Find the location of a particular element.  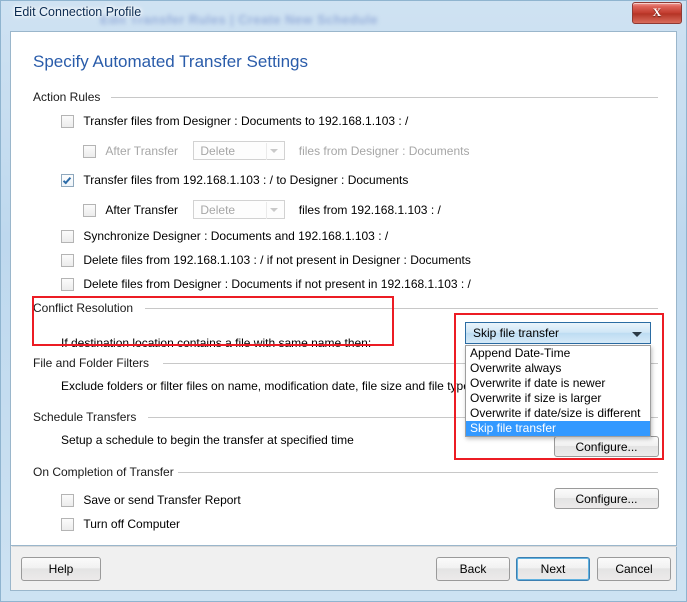

checkbox-turn-off-computer is located at coordinates (67, 524).